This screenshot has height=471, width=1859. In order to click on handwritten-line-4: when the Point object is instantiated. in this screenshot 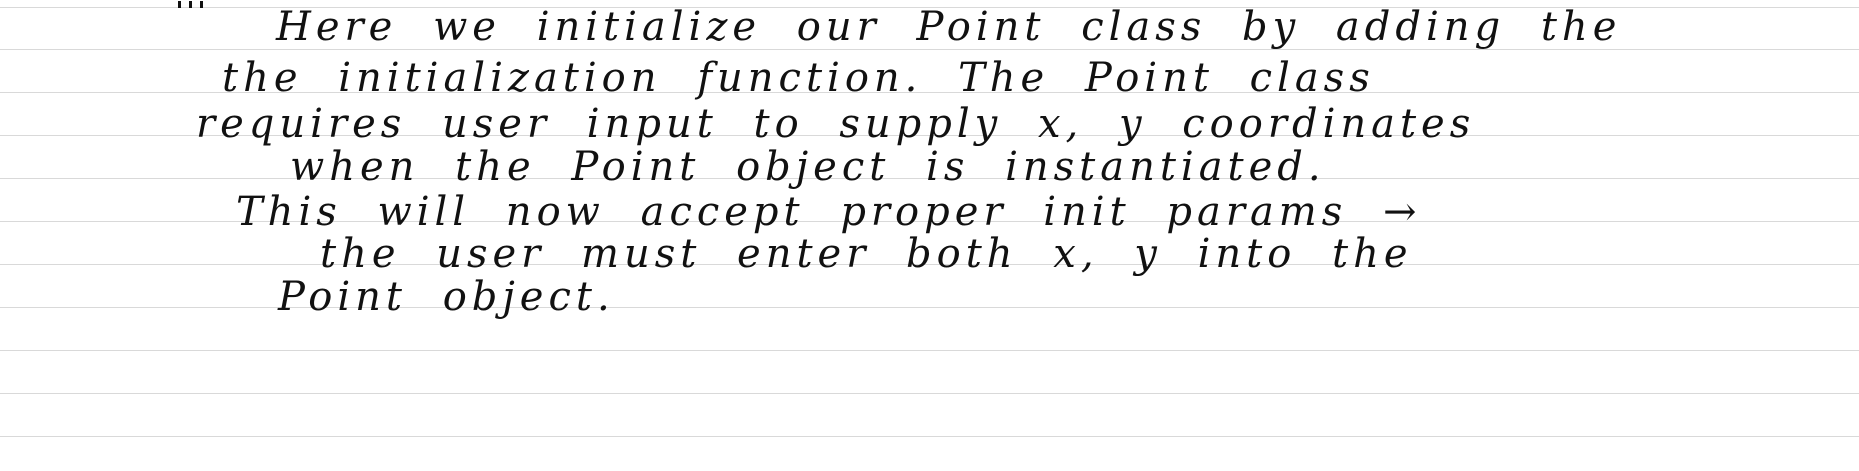, I will do `click(808, 167)`.